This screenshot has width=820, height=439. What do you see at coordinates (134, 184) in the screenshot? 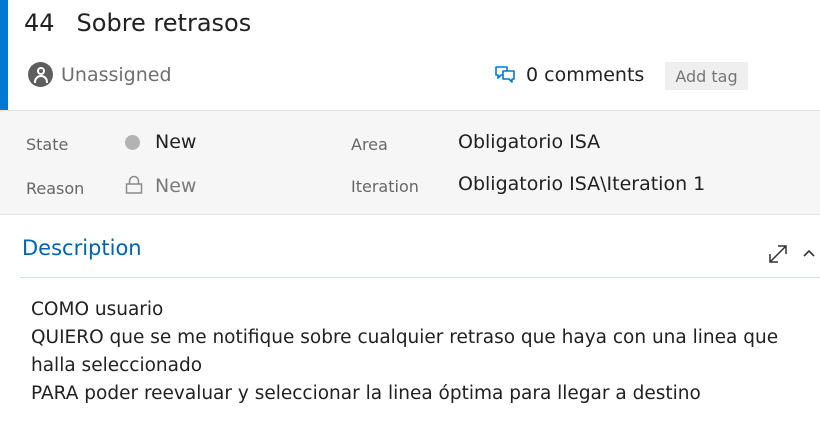
I see `lock-icon` at bounding box center [134, 184].